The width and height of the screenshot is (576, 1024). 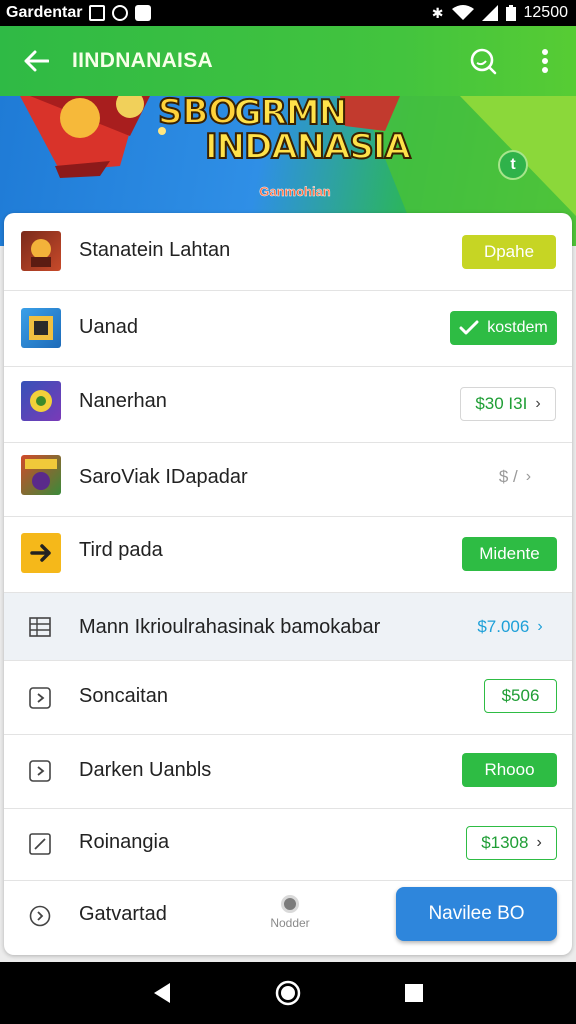 I want to click on action-button: $7.006 ›, so click(x=510, y=627).